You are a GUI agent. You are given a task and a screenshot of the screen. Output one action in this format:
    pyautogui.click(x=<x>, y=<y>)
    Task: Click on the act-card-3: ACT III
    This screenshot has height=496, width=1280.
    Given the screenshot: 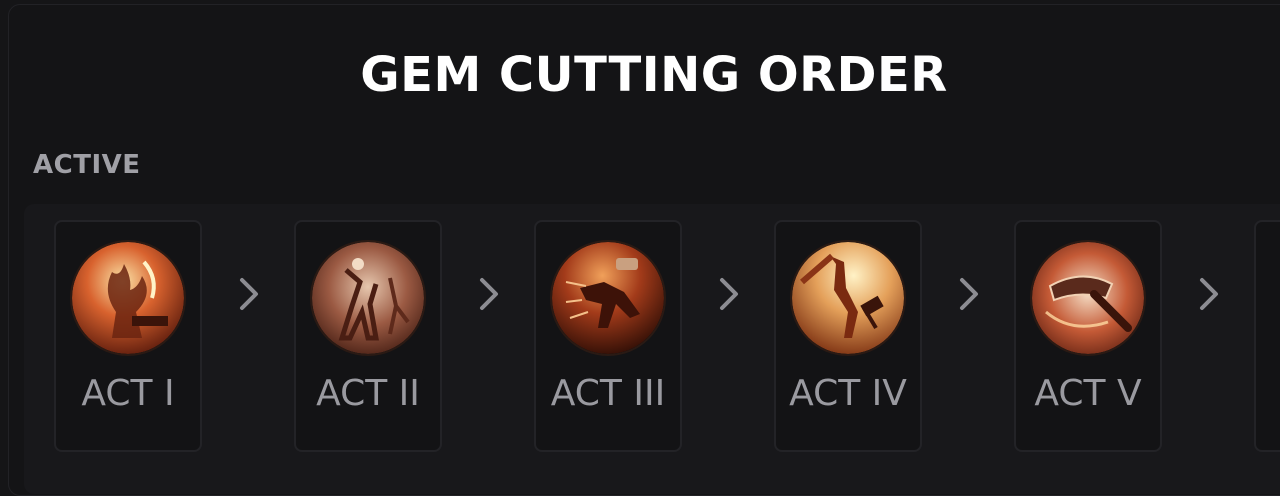 What is the action you would take?
    pyautogui.click(x=608, y=336)
    